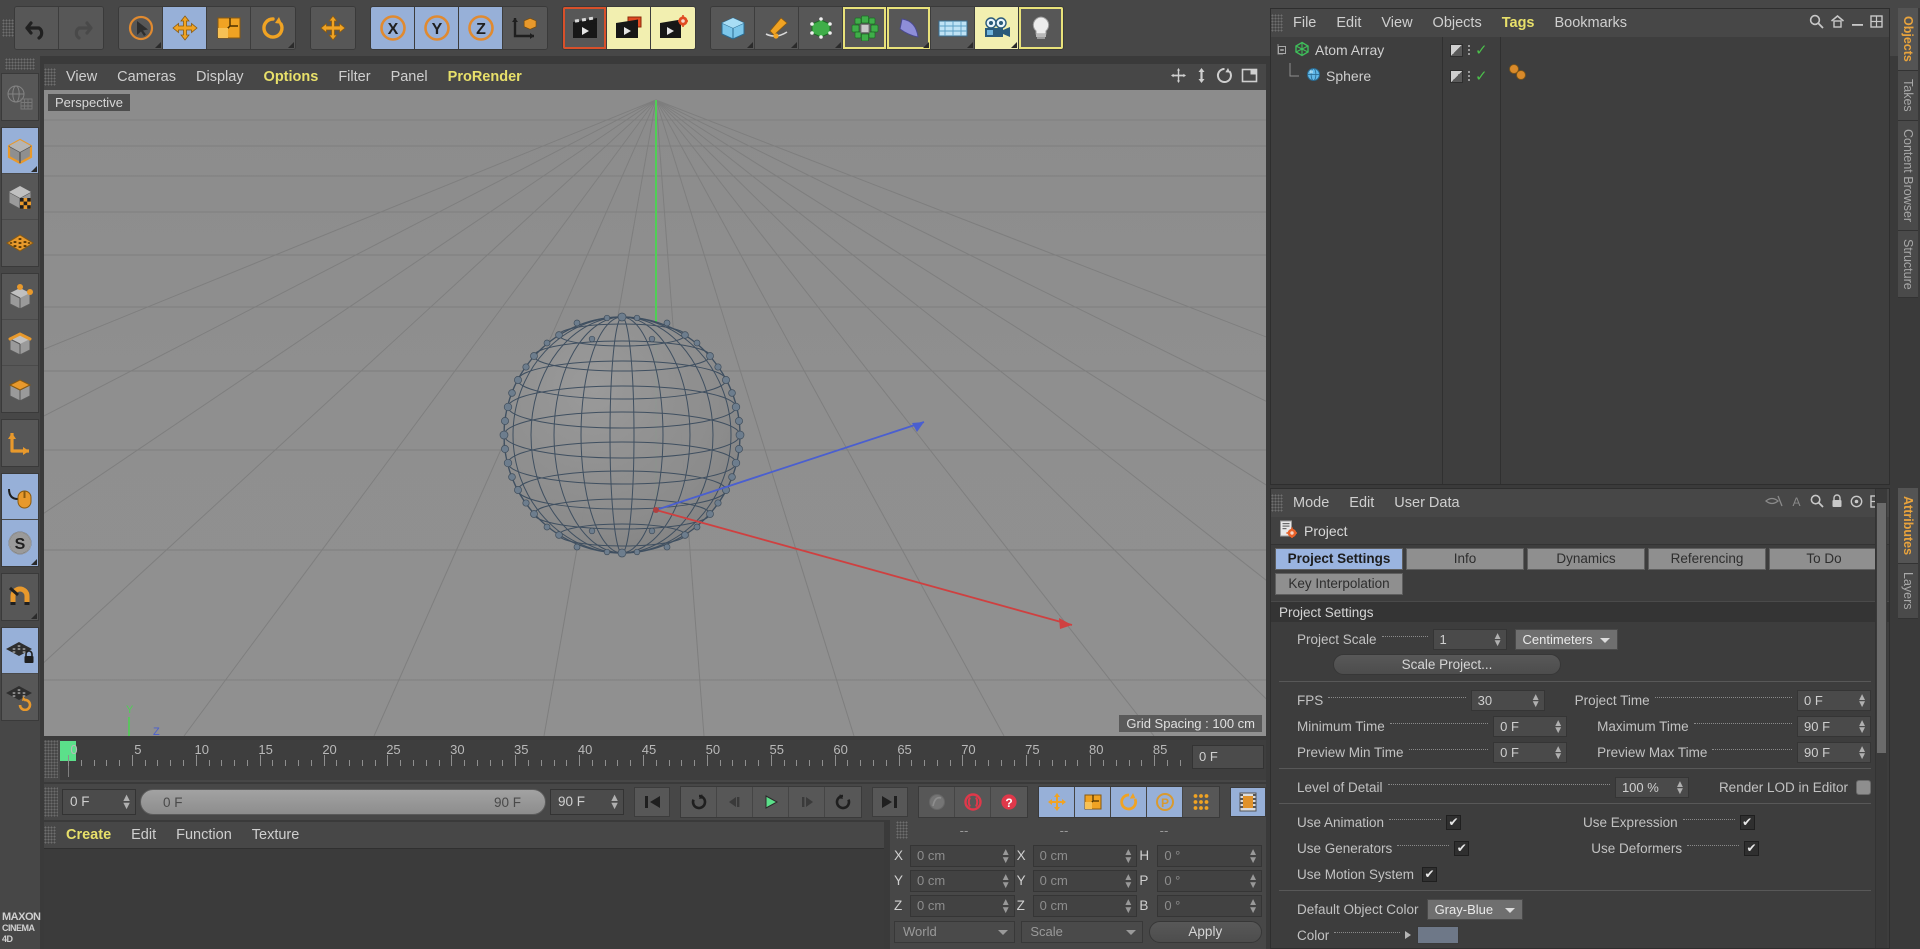 This screenshot has width=1920, height=949. What do you see at coordinates (1224, 77) in the screenshot?
I see `rotate-viewport-icon` at bounding box center [1224, 77].